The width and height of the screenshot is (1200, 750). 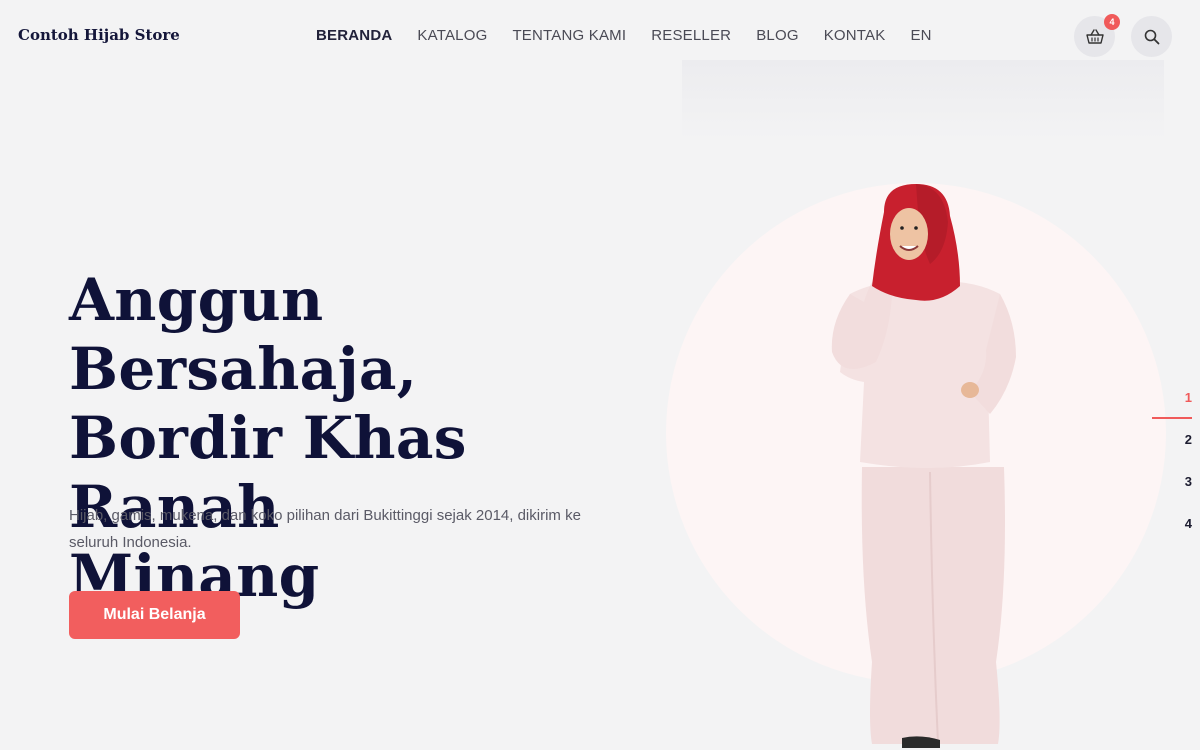 What do you see at coordinates (920, 35) in the screenshot?
I see `nav-item-language: EN` at bounding box center [920, 35].